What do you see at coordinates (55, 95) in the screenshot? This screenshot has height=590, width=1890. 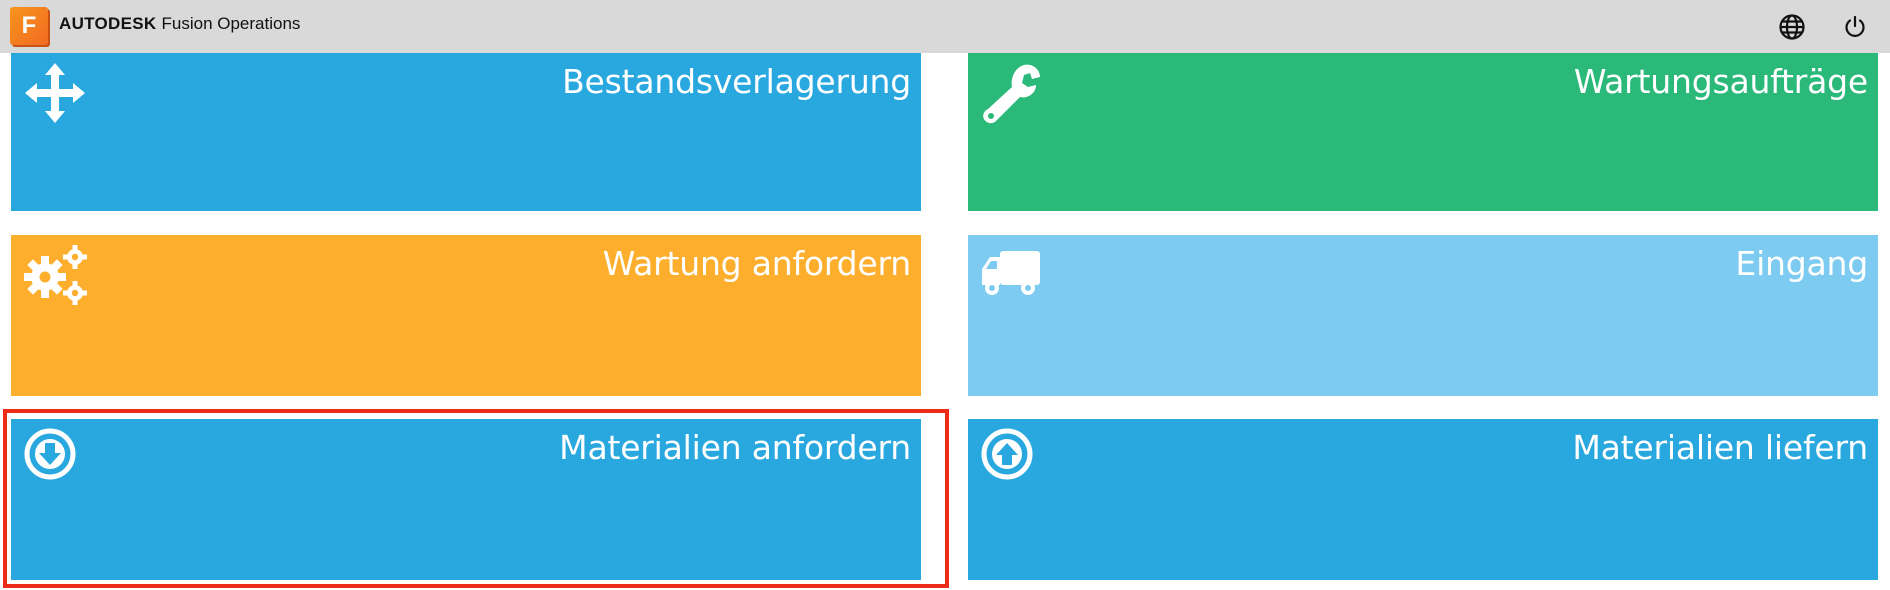 I see `move-arrows-icon` at bounding box center [55, 95].